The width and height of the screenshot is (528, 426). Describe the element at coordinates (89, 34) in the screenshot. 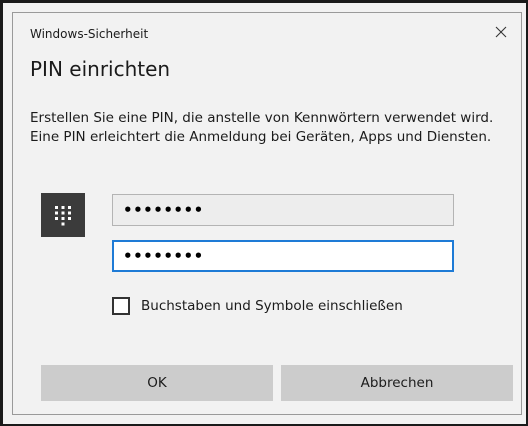

I see `app-title: Windows-Sicherheit` at that location.